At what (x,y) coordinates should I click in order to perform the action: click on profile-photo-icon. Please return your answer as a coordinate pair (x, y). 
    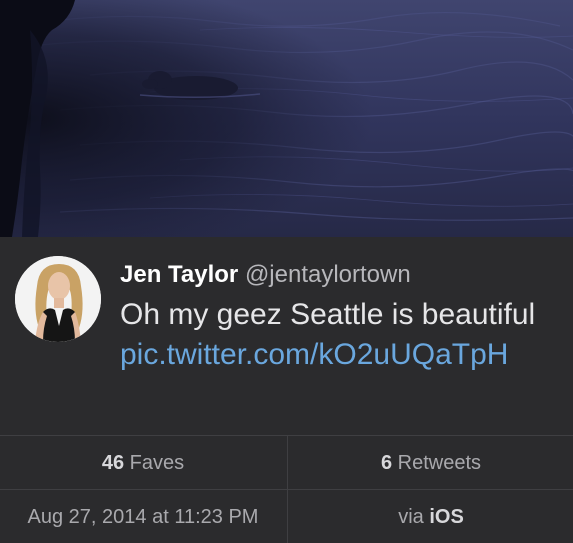
    Looking at the image, I should click on (58, 299).